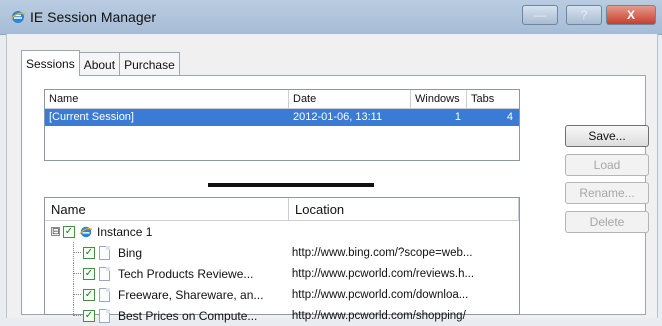 This screenshot has height=326, width=662. What do you see at coordinates (509, 117) in the screenshot?
I see `session-tabs: 4` at bounding box center [509, 117].